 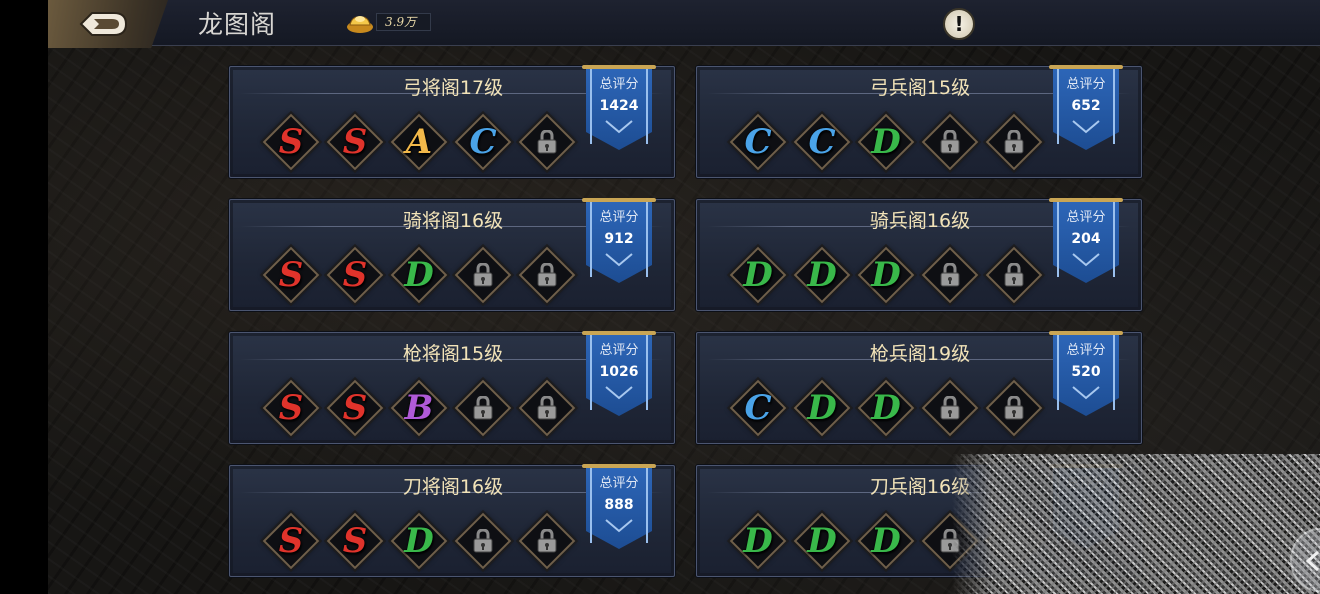 I want to click on gold-amount: 3.9万, so click(x=404, y=22).